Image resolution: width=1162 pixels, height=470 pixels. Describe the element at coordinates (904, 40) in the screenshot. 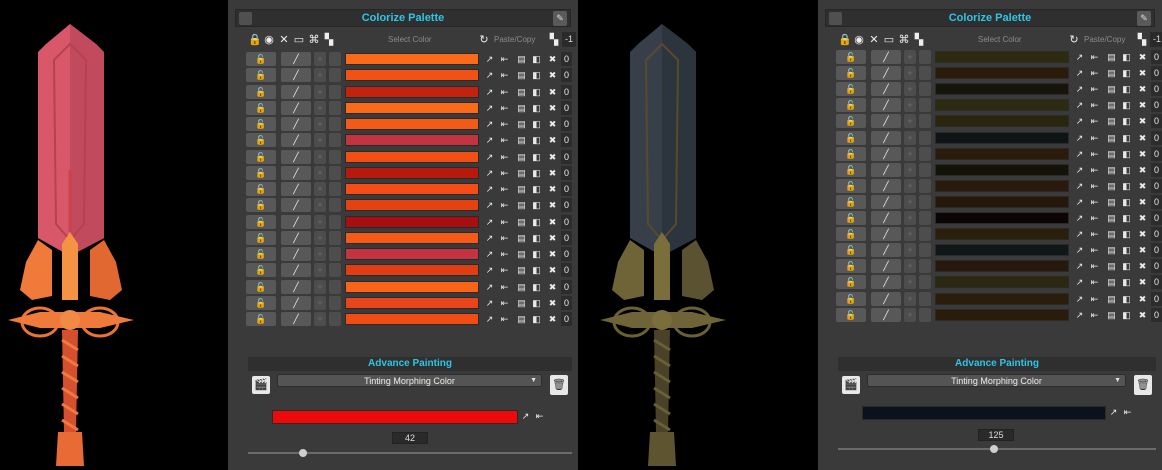

I see `shuffle-icon: ⌘` at that location.